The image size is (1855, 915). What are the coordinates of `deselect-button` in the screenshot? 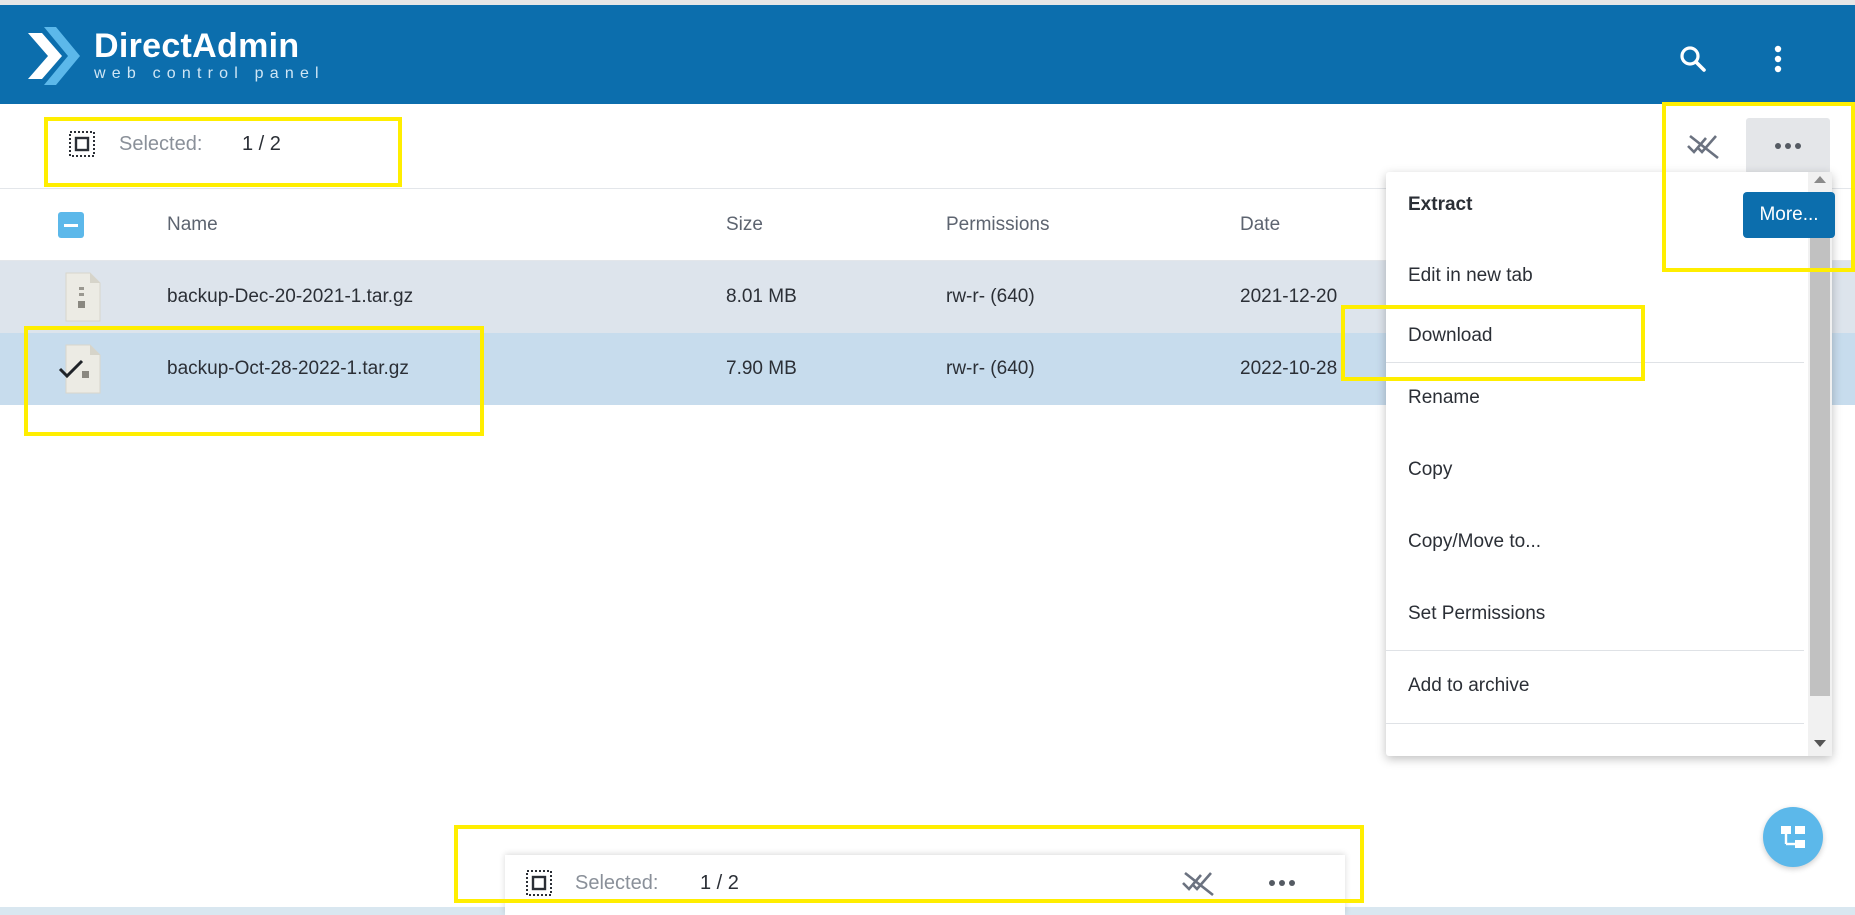 It's located at (1704, 146).